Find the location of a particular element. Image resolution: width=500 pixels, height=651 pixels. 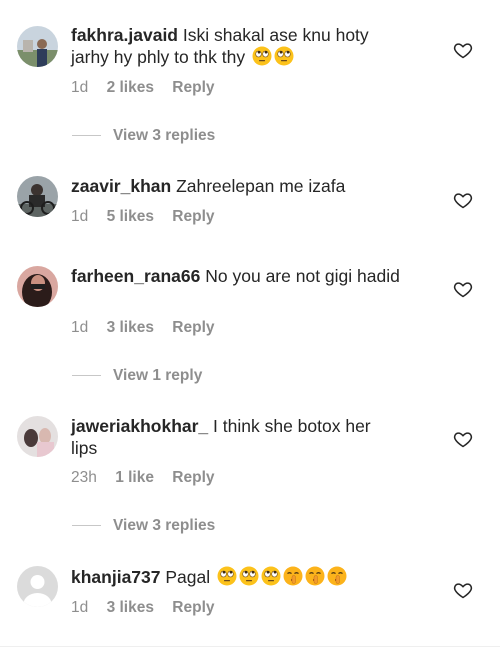

comment-username: fakhra.javaid is located at coordinates (124, 35).